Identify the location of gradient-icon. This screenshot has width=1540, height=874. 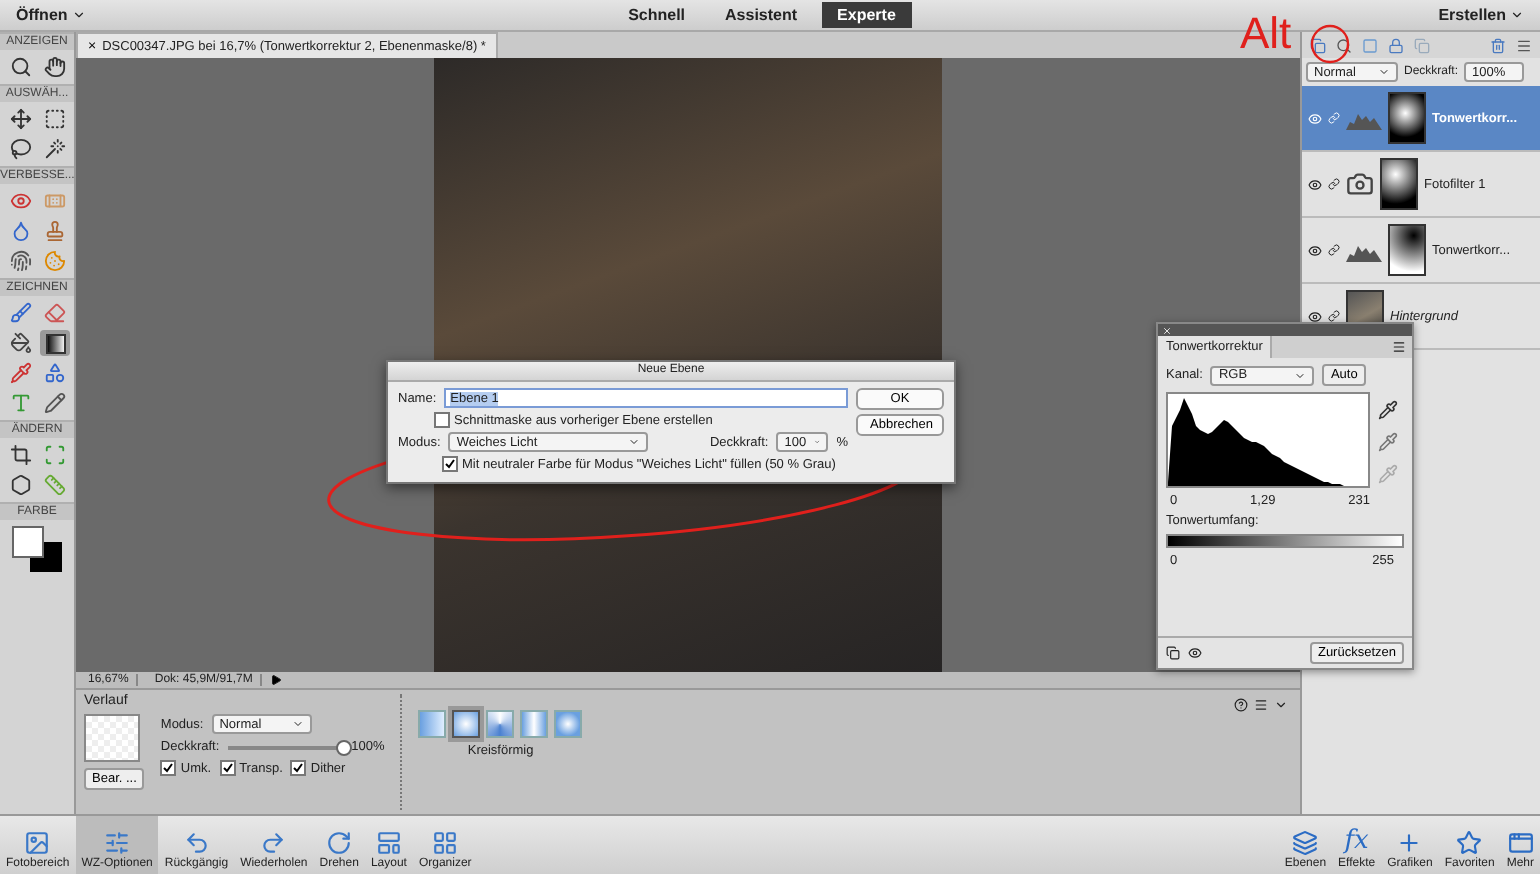
(55, 343).